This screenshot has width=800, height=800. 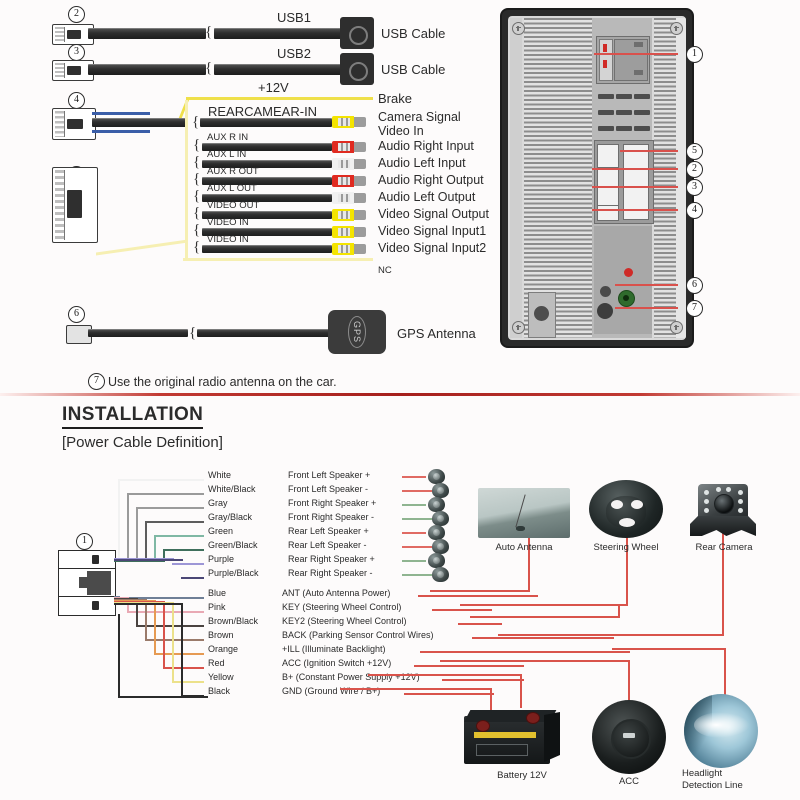 What do you see at coordinates (87, 606) in the screenshot?
I see `power-connector-bottom` at bounding box center [87, 606].